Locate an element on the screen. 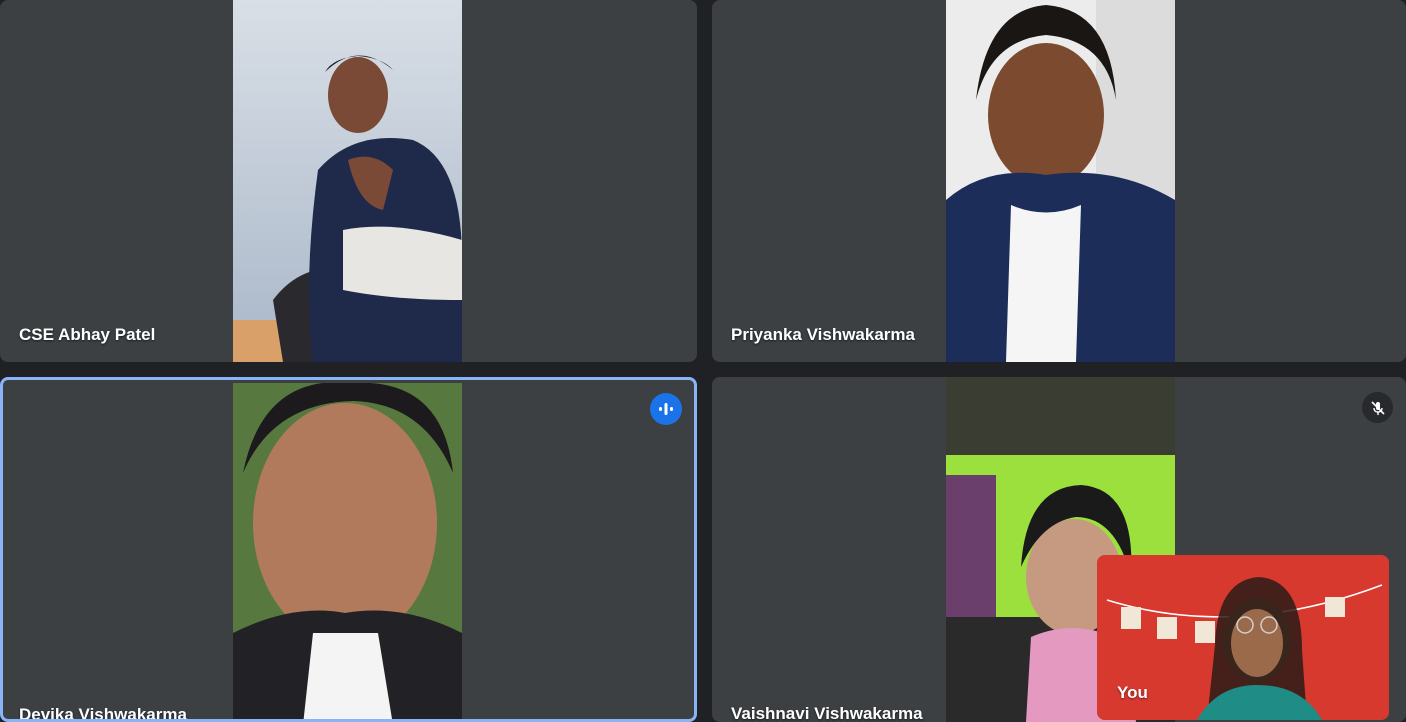 The width and height of the screenshot is (1406, 722). participant-name: Priyanka Vishwakarma is located at coordinates (823, 334).